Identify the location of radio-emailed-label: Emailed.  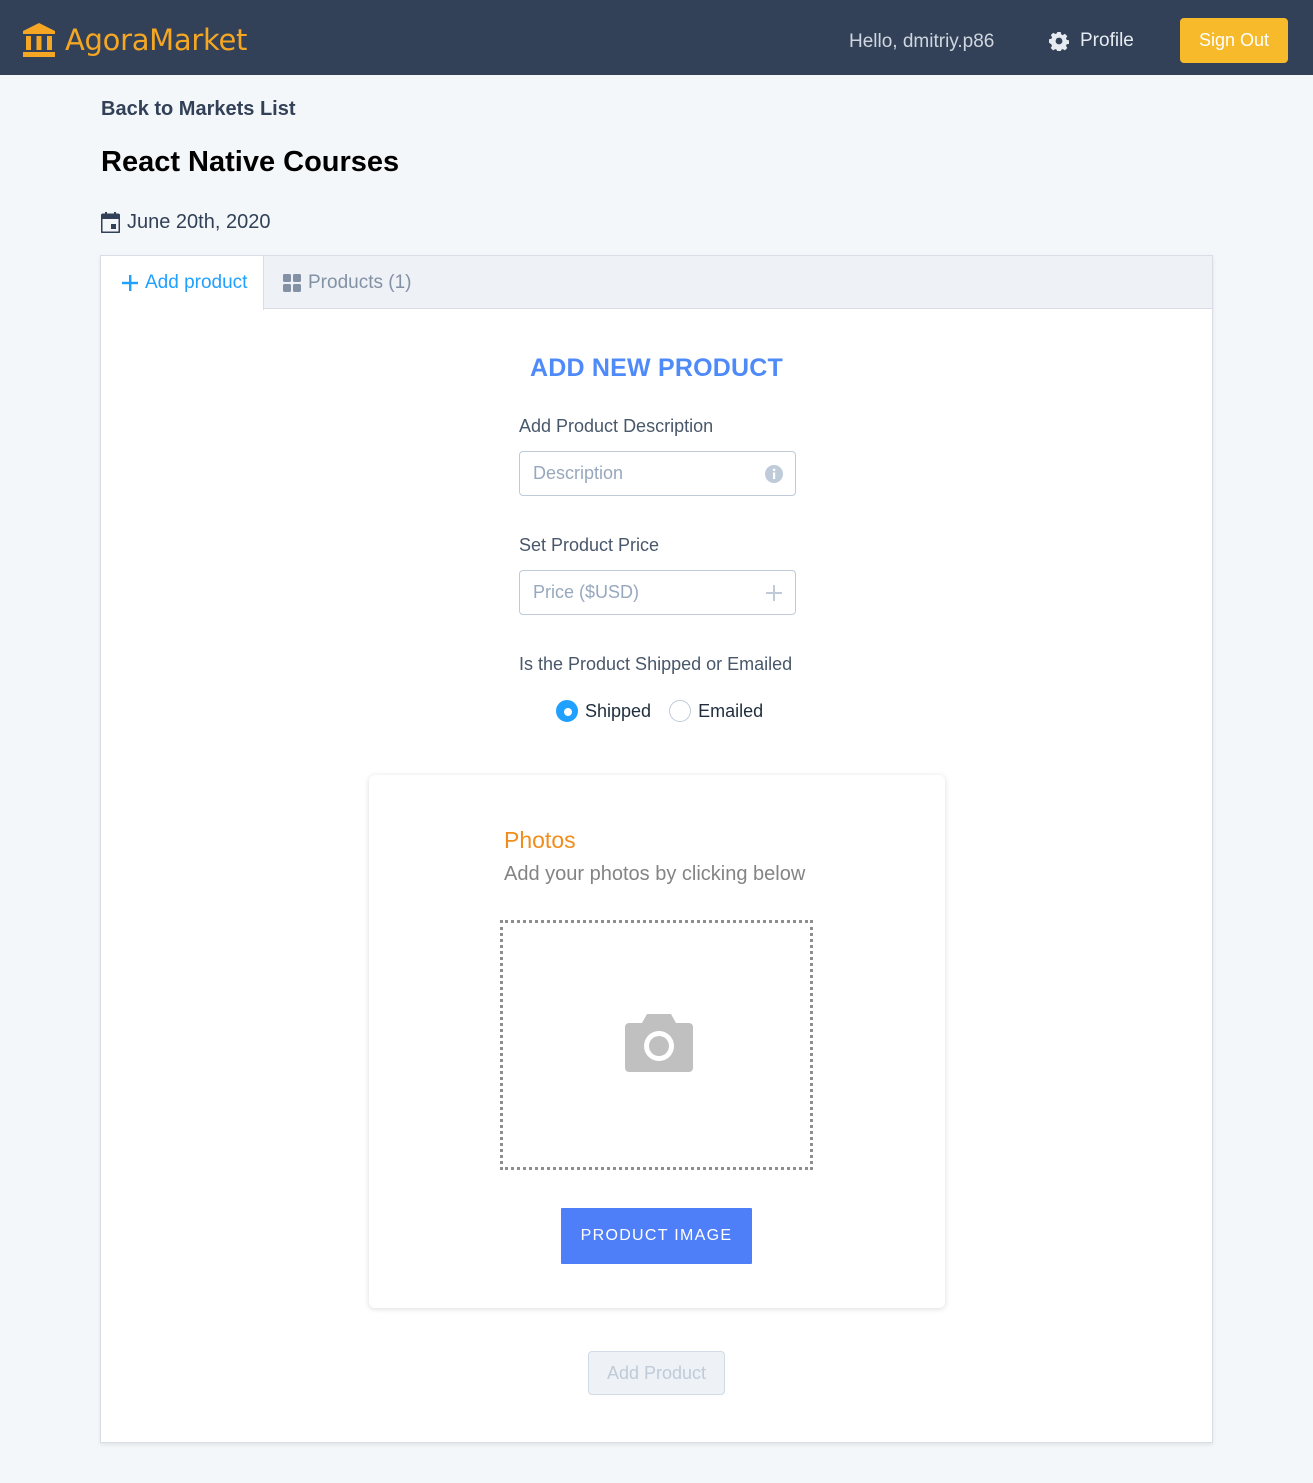
(731, 710).